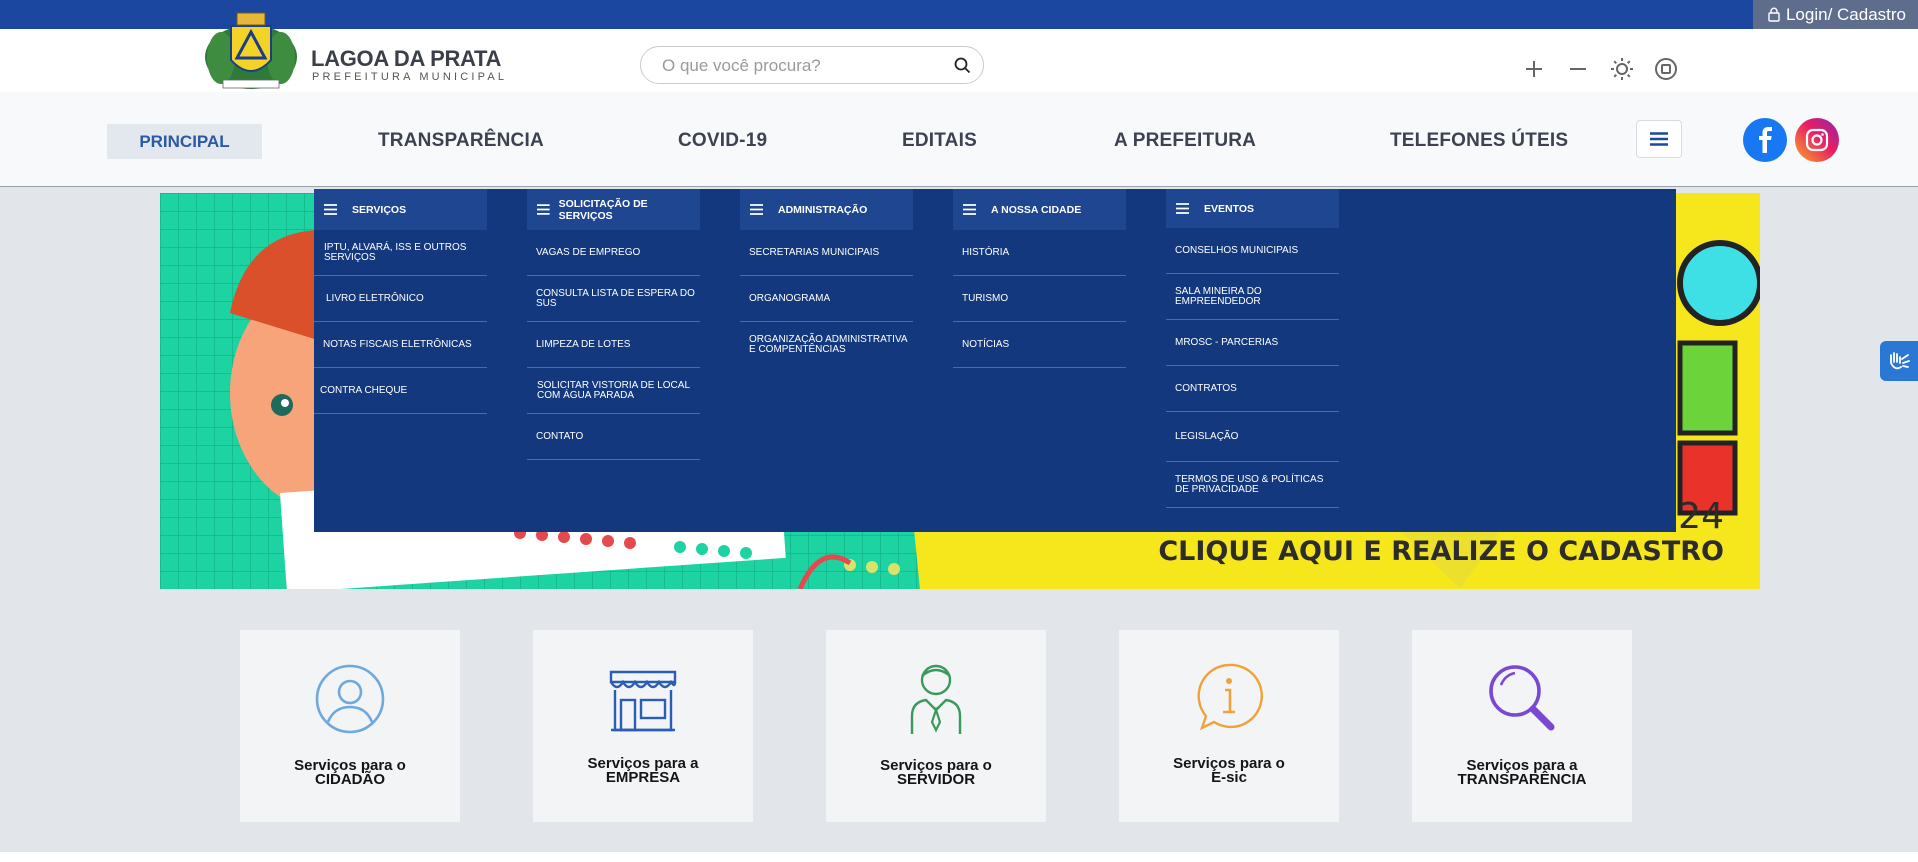 Image resolution: width=1918 pixels, height=862 pixels. What do you see at coordinates (400, 391) in the screenshot?
I see `menu-item: CONTRA CHEQUE` at bounding box center [400, 391].